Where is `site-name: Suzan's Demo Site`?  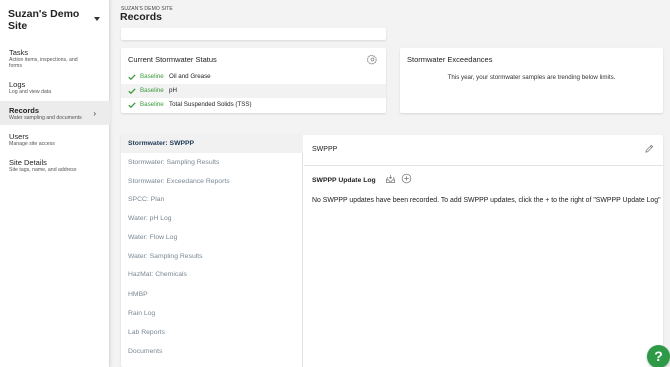
site-name: Suzan's Demo Site is located at coordinates (44, 20).